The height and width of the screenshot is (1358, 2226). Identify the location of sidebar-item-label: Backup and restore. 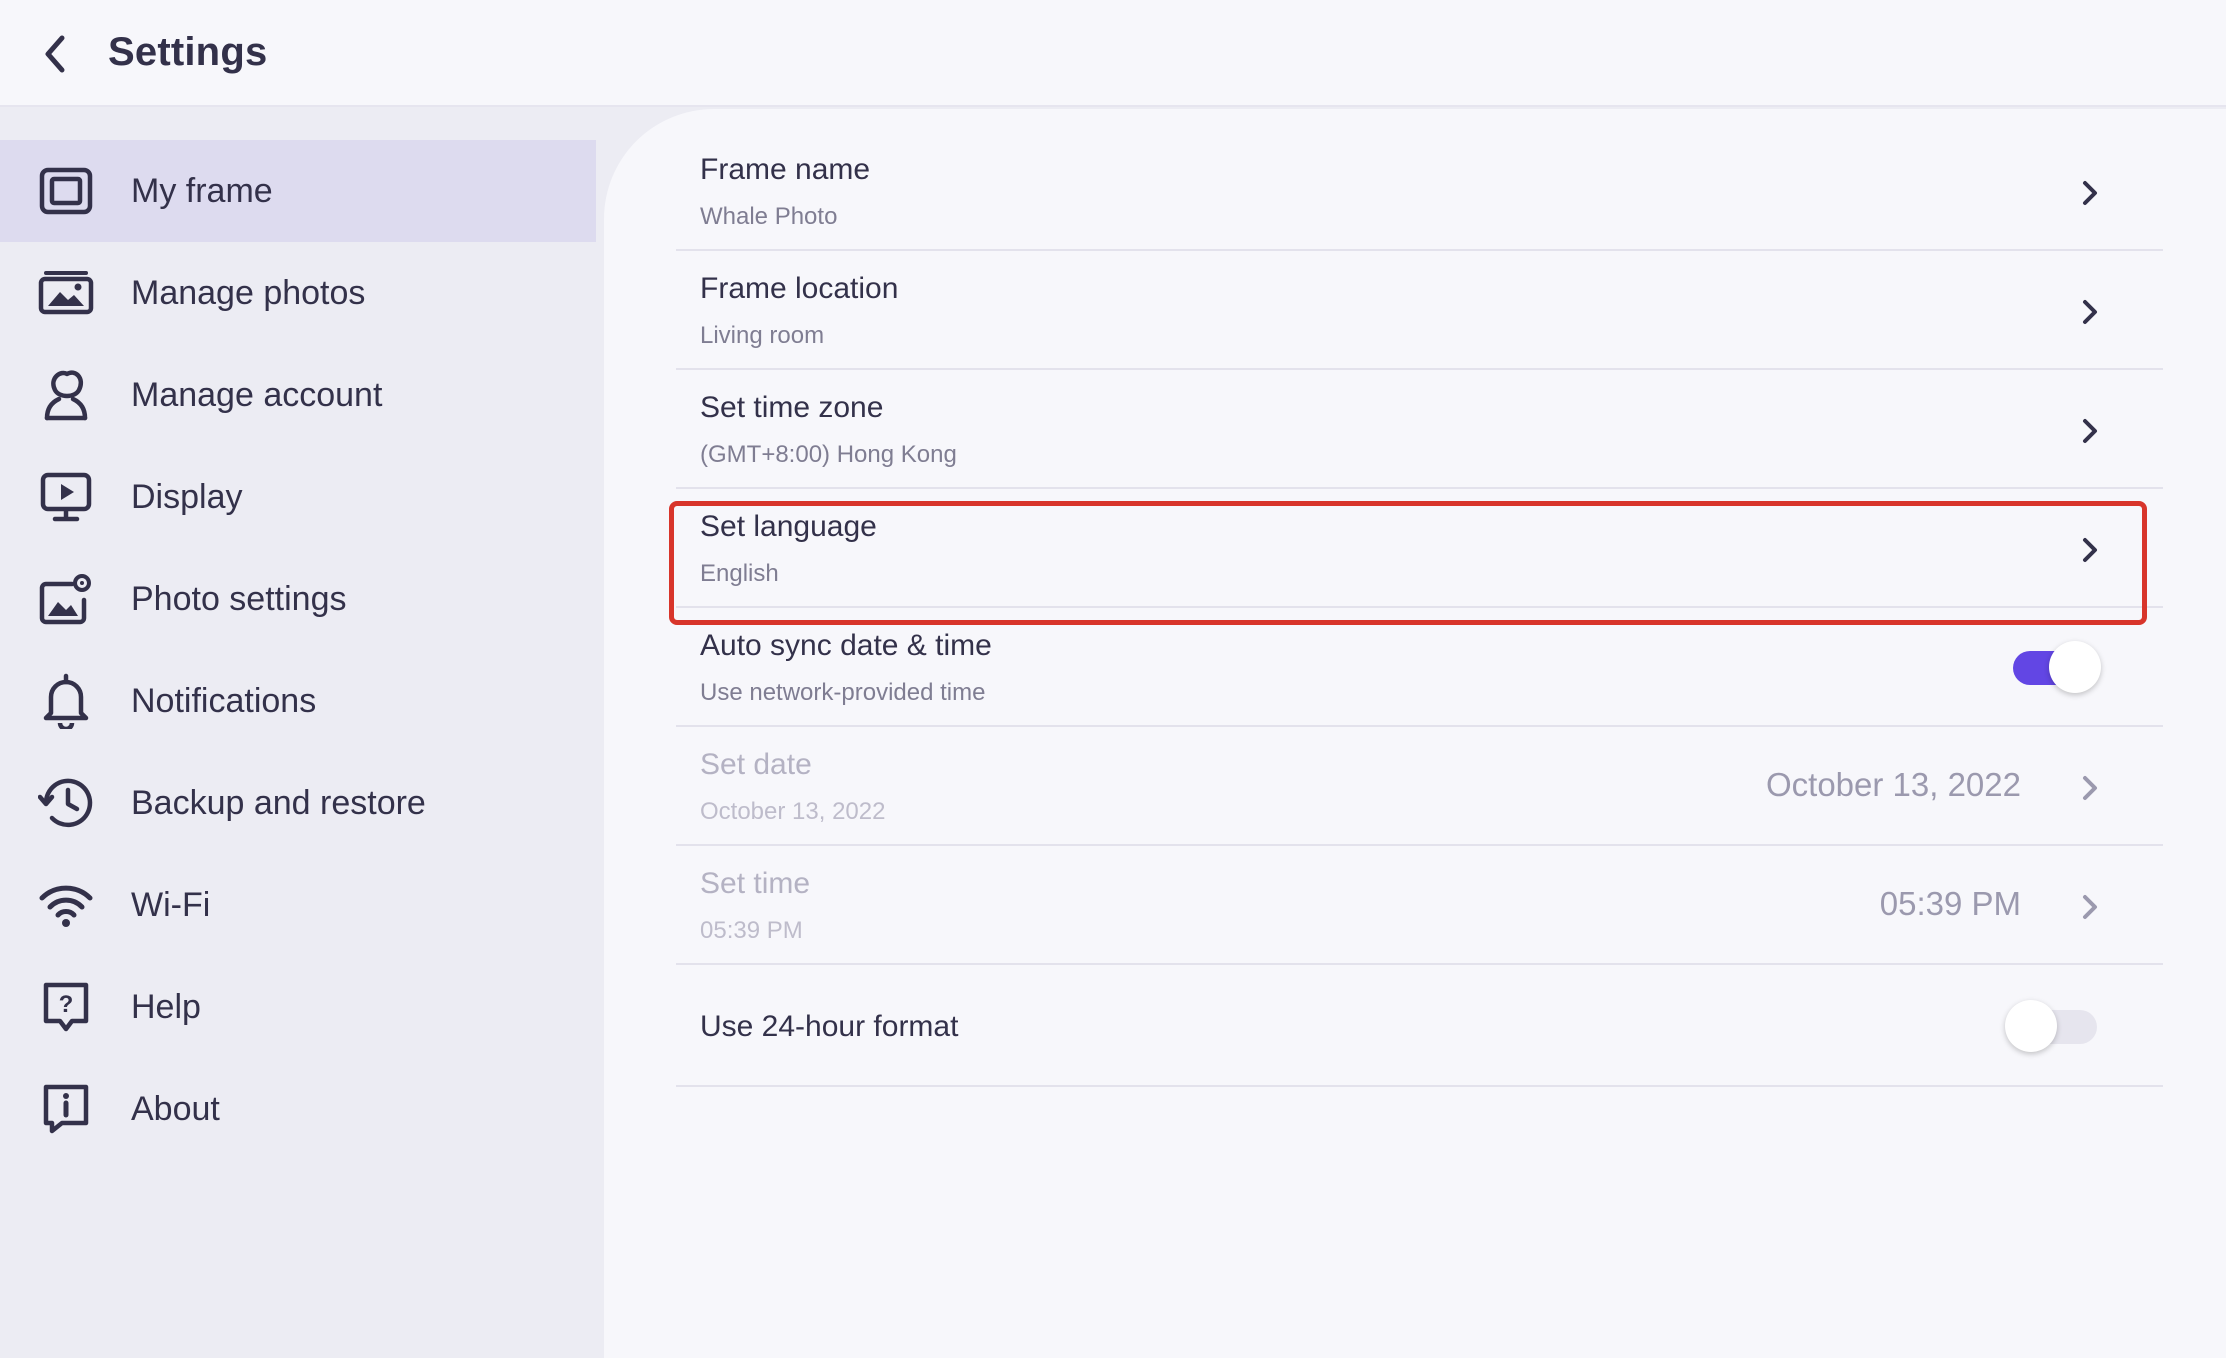
(278, 802).